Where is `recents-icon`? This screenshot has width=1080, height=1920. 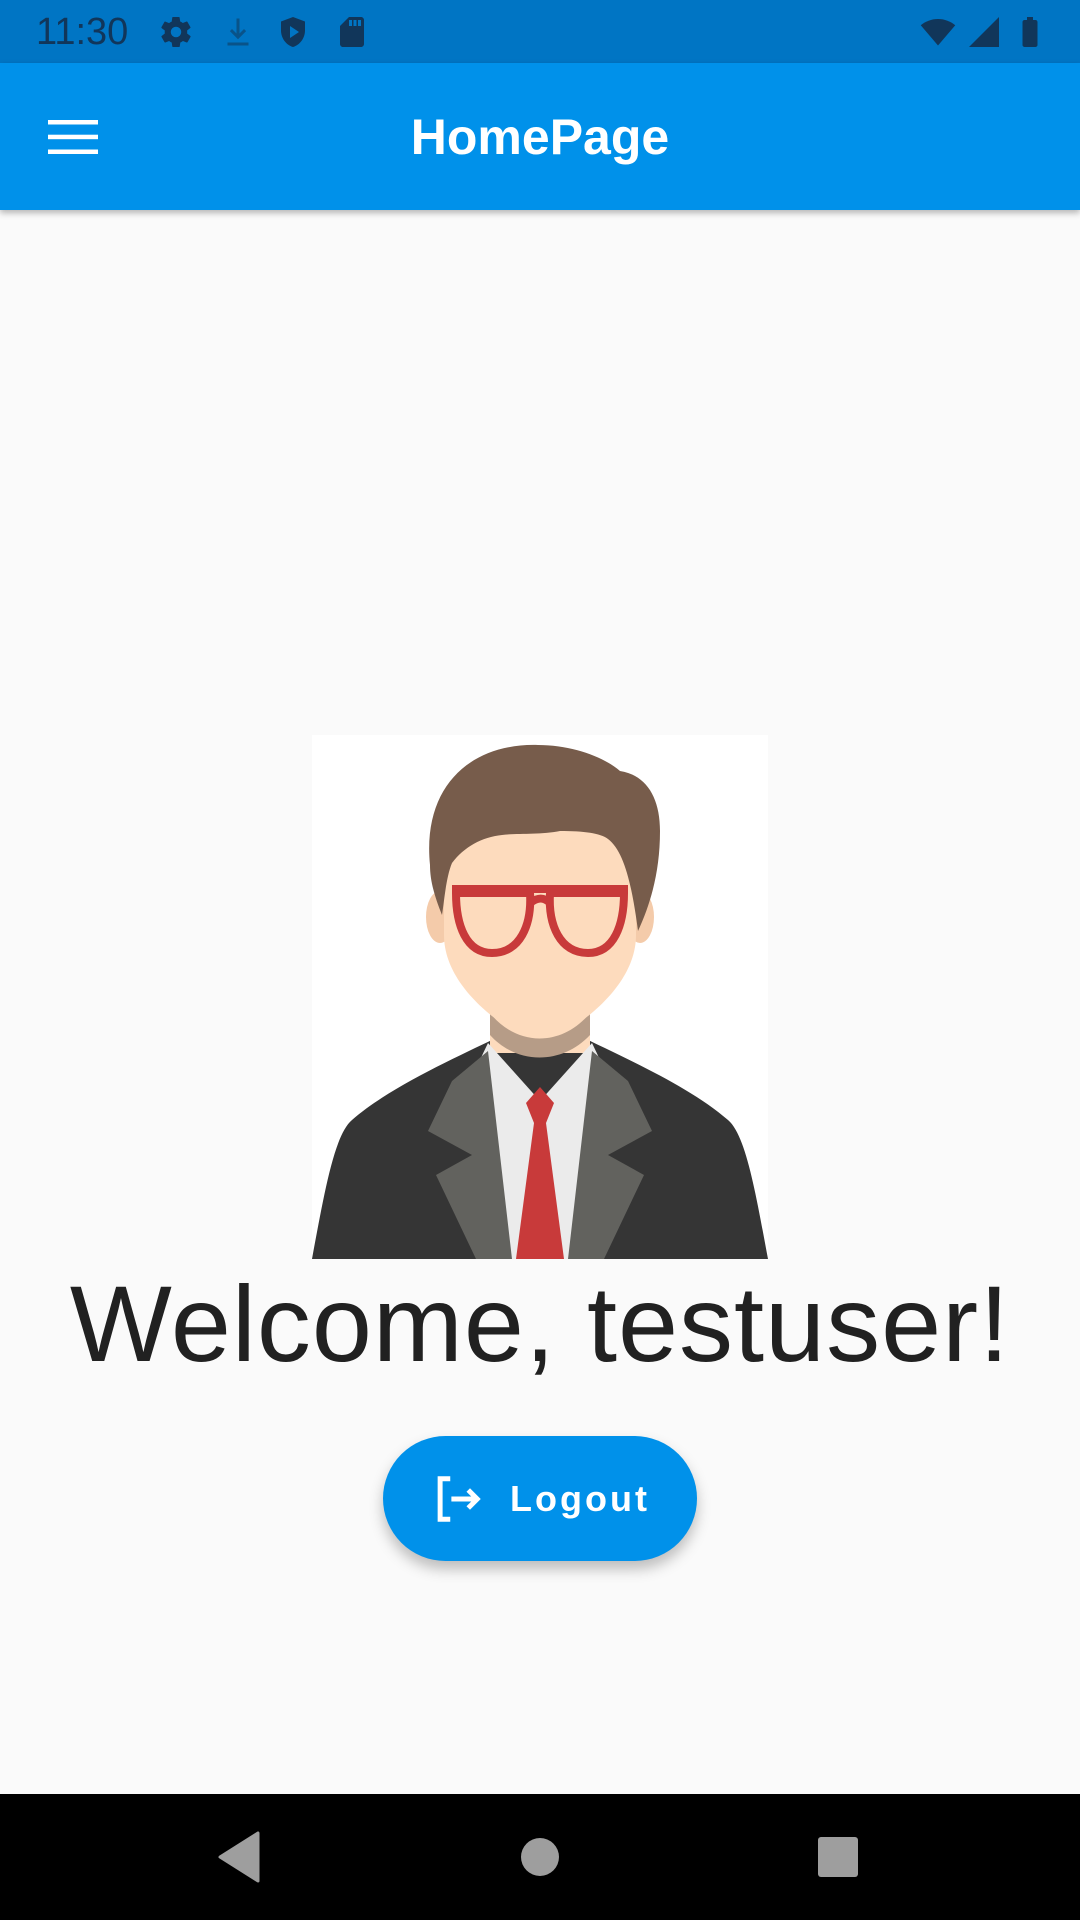
recents-icon is located at coordinates (838, 1857).